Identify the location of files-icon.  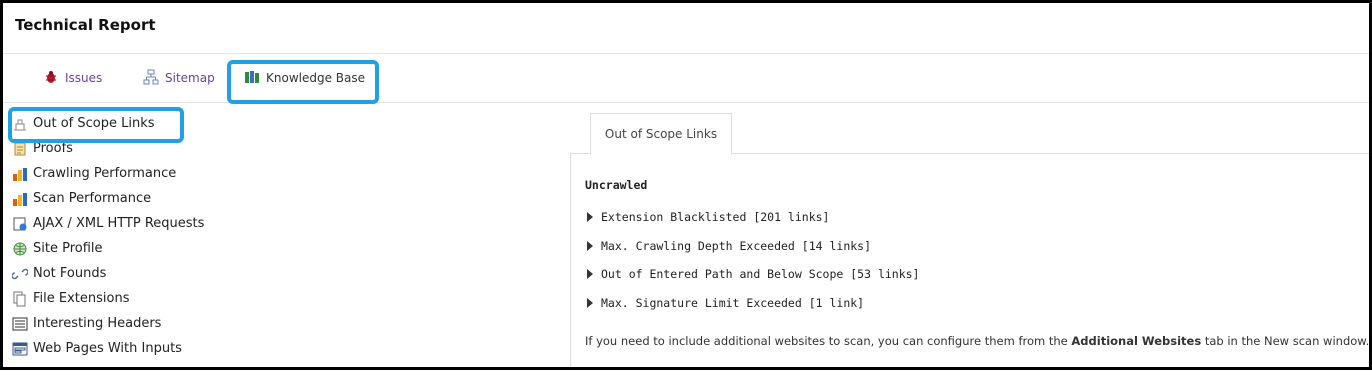
(20, 299).